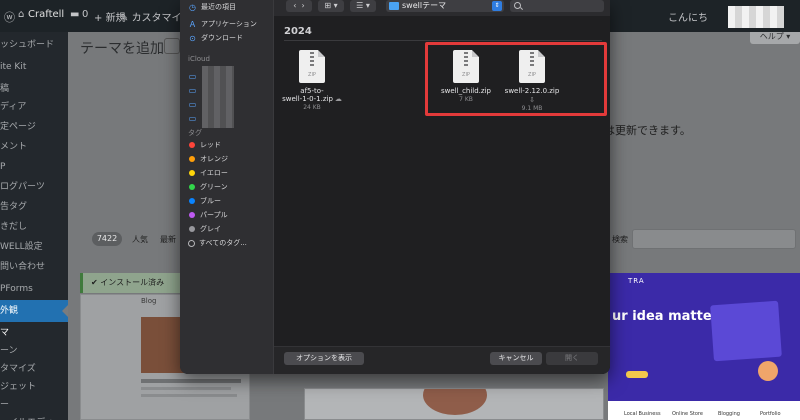 Image resolution: width=800 pixels, height=420 pixels. I want to click on recents-label: 最近の項目, so click(218, 7).